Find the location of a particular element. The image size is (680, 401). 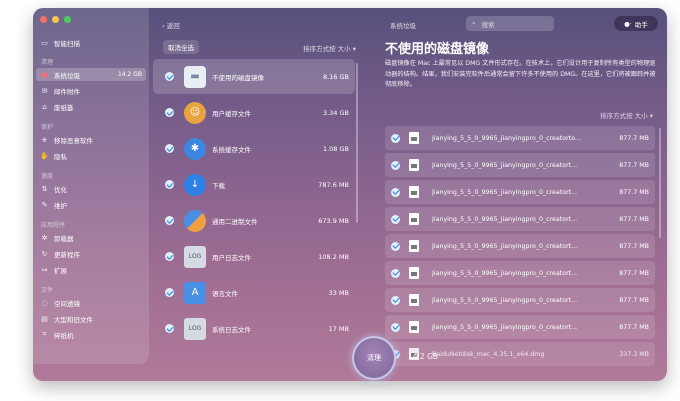

sidebar-item-maintenance: ✎ 维护 is located at coordinates (91, 204).